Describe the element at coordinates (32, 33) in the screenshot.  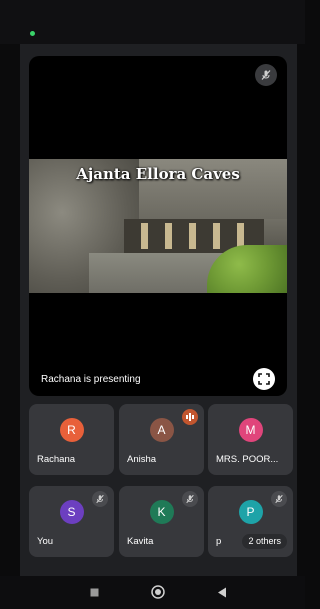
I see `status-dot` at that location.